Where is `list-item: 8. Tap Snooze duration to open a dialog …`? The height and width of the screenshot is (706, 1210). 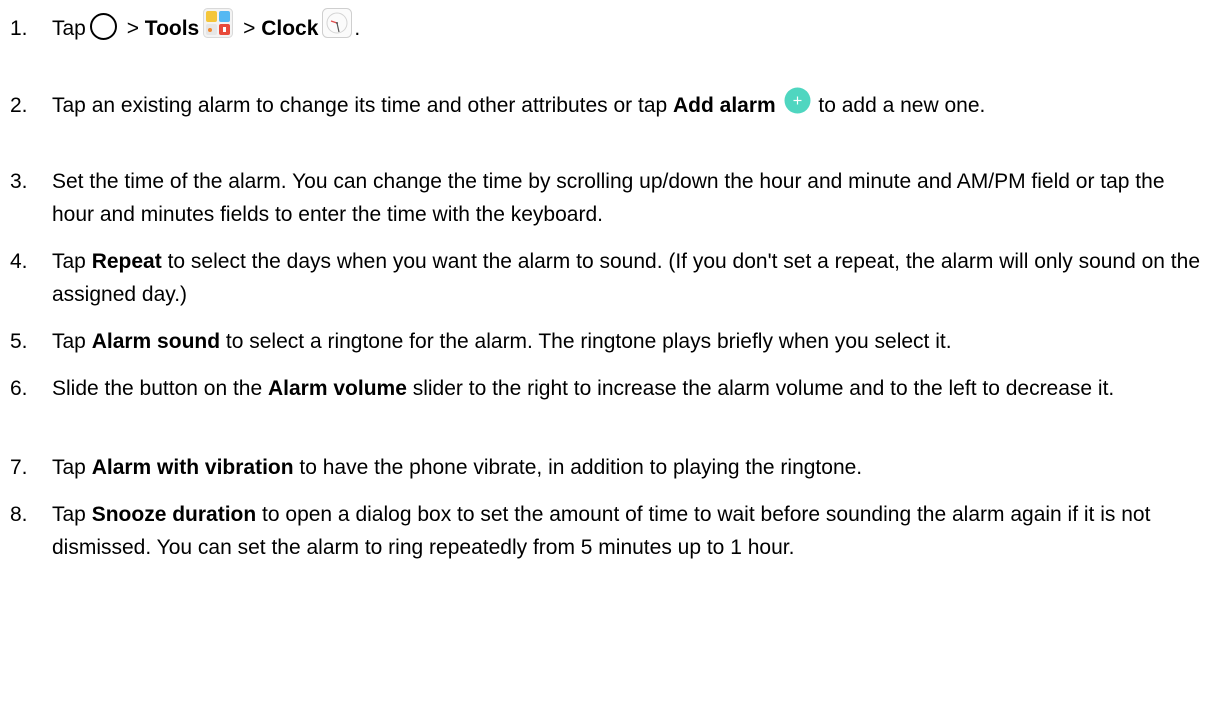 list-item: 8. Tap Snooze duration to open a dialog … is located at coordinates (605, 531).